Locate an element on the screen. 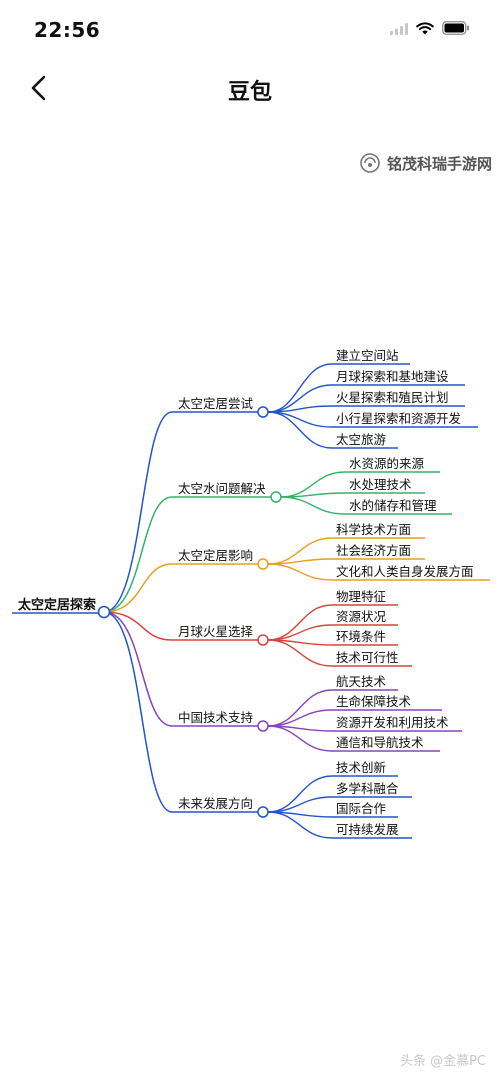  mindmap-leaf-label: 水处理技术 is located at coordinates (380, 484).